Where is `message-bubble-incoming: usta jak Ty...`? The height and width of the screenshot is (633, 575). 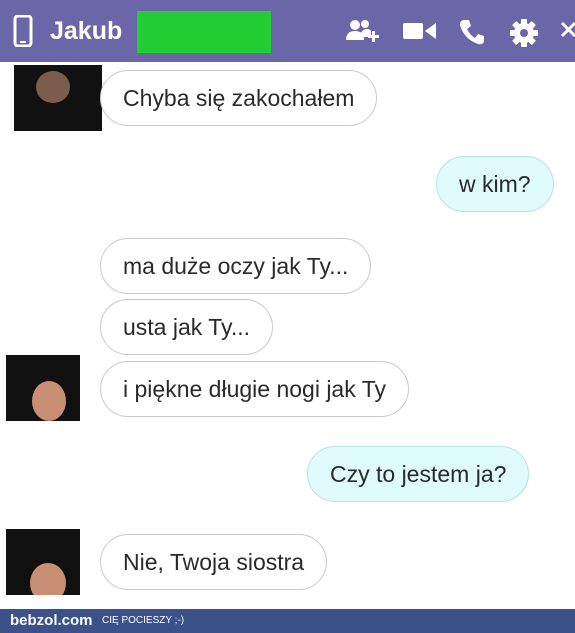
message-bubble-incoming: usta jak Ty... is located at coordinates (186, 327).